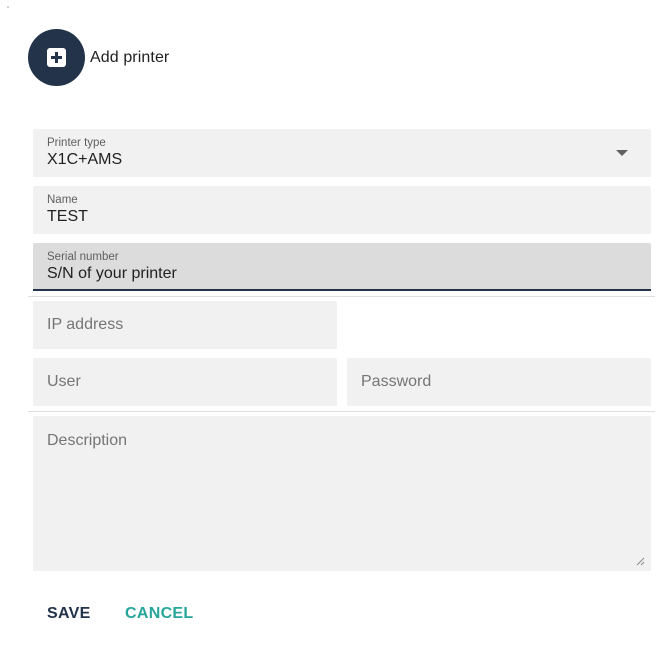 Image resolution: width=667 pixels, height=669 pixels. I want to click on cancel-button: CANCEL, so click(159, 614).